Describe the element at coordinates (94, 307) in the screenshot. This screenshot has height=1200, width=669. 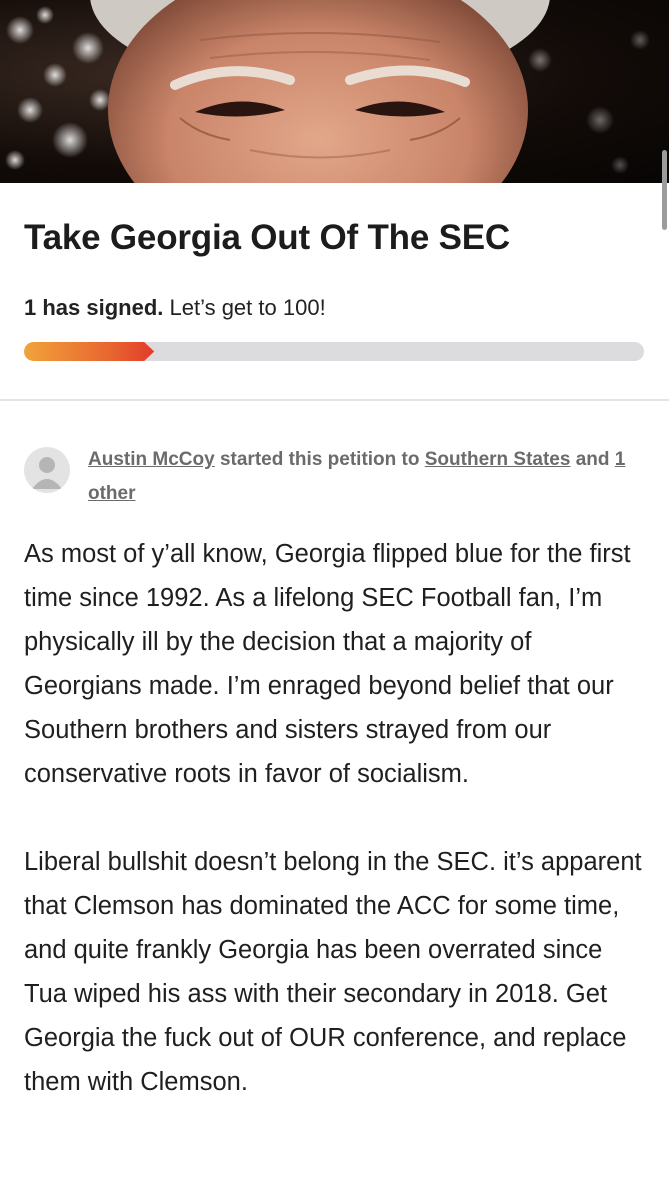
I see `signature-count: 1 has signed.` at that location.